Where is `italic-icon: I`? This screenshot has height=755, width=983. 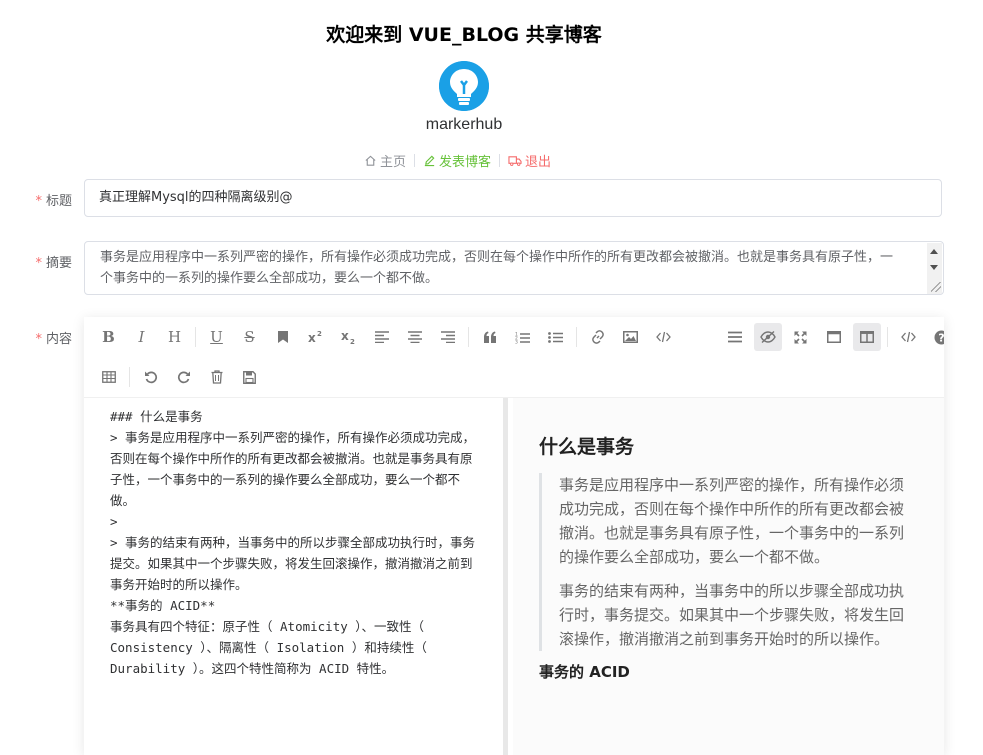
italic-icon: I is located at coordinates (141, 337).